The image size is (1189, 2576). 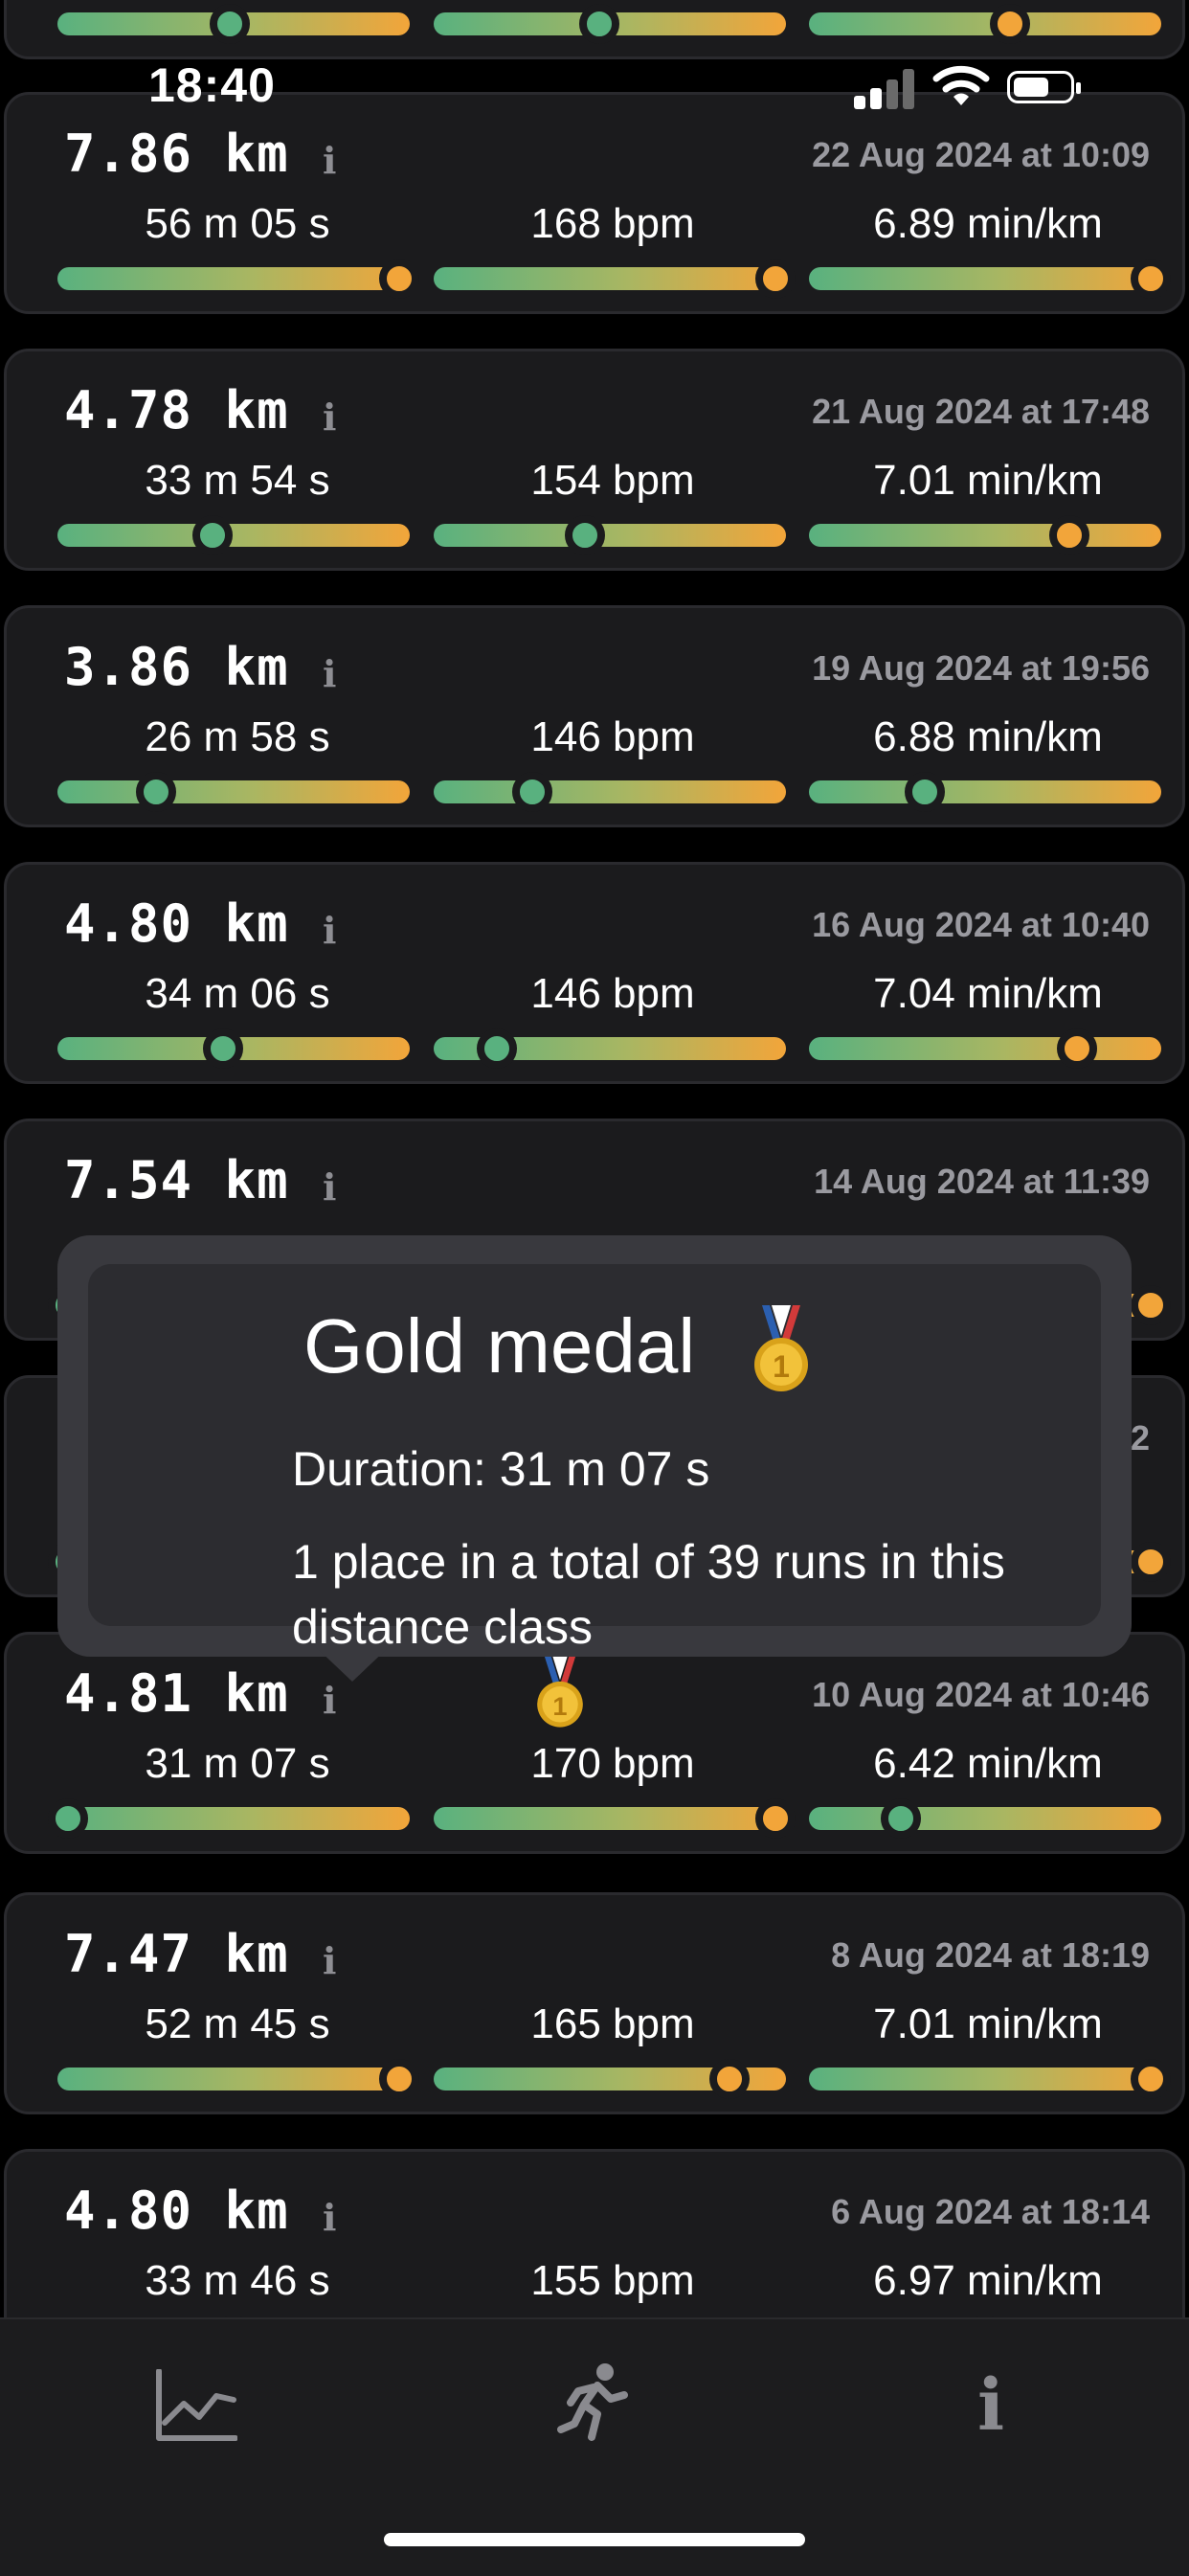 I want to click on run-heart-rate: 168 bpm, so click(x=612, y=223).